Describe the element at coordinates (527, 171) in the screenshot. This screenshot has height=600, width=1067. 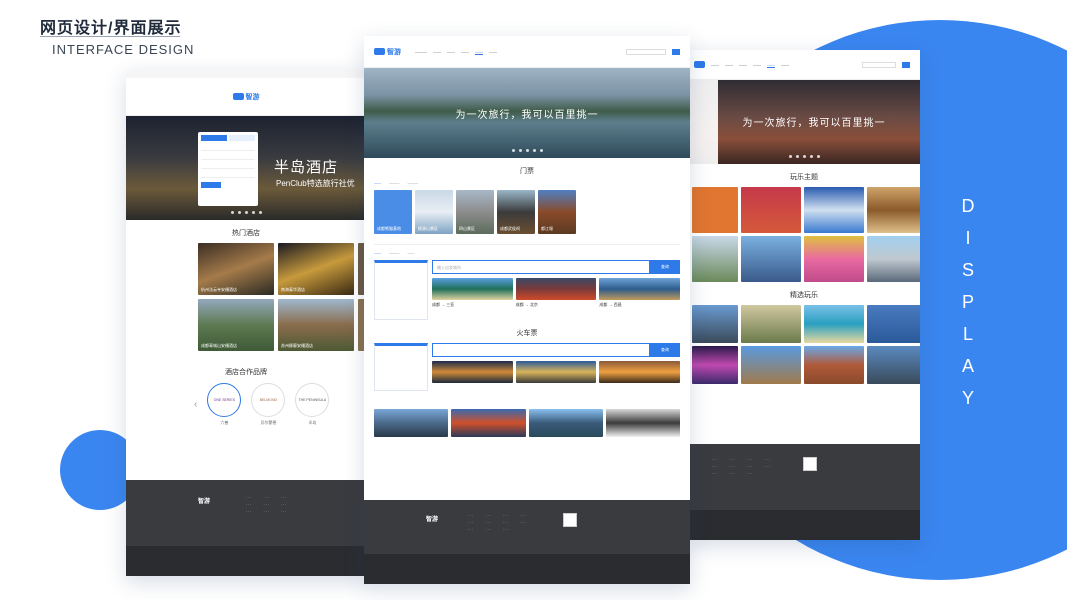
I see `tickets-heading: 门票` at that location.